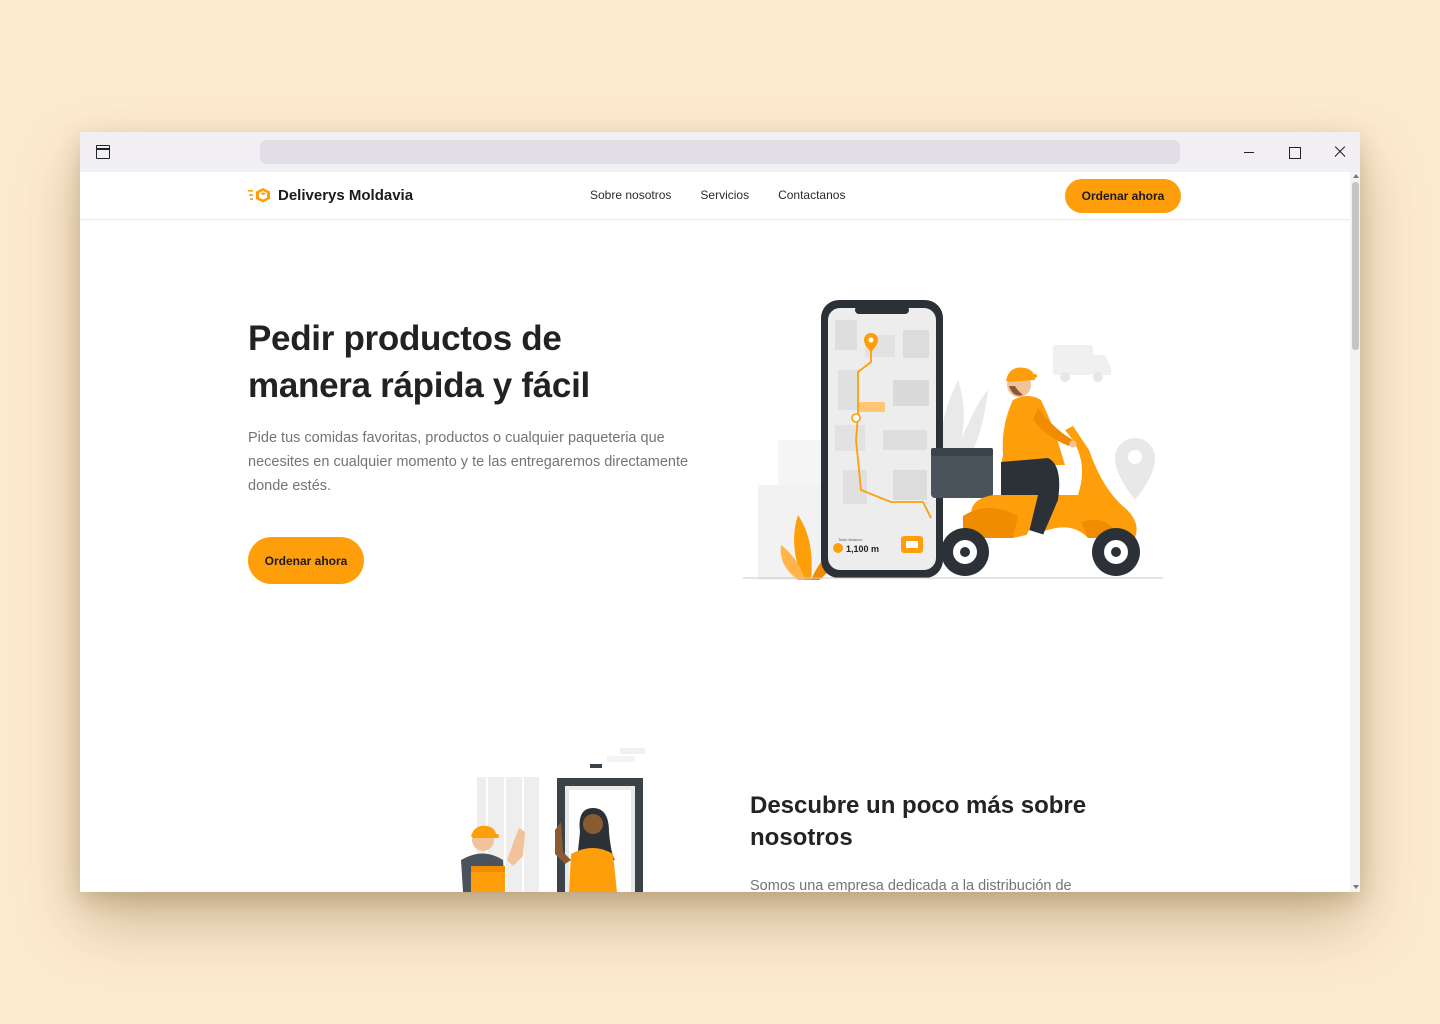 The width and height of the screenshot is (1440, 1024). Describe the element at coordinates (306, 560) in the screenshot. I see `hero-order-button: Ordenar ahora` at that location.